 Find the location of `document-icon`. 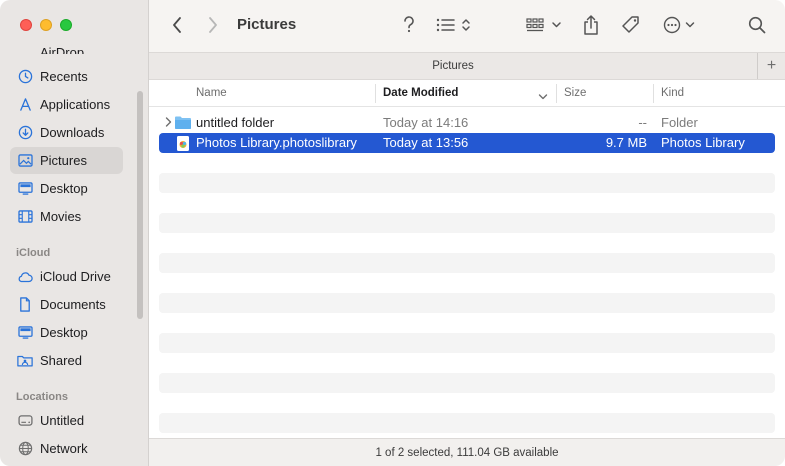

document-icon is located at coordinates (25, 305).